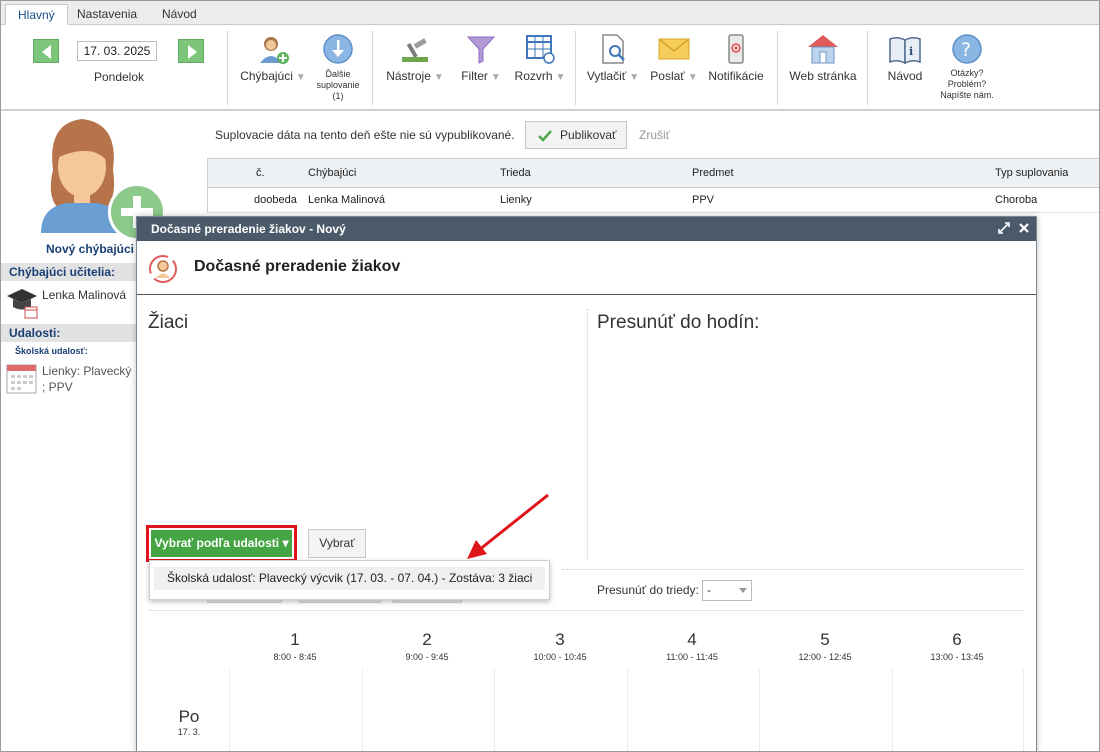 This screenshot has width=1100, height=752. What do you see at coordinates (586, 268) in the screenshot?
I see `dialog-header: Dočasné preradenie žiakov` at bounding box center [586, 268].